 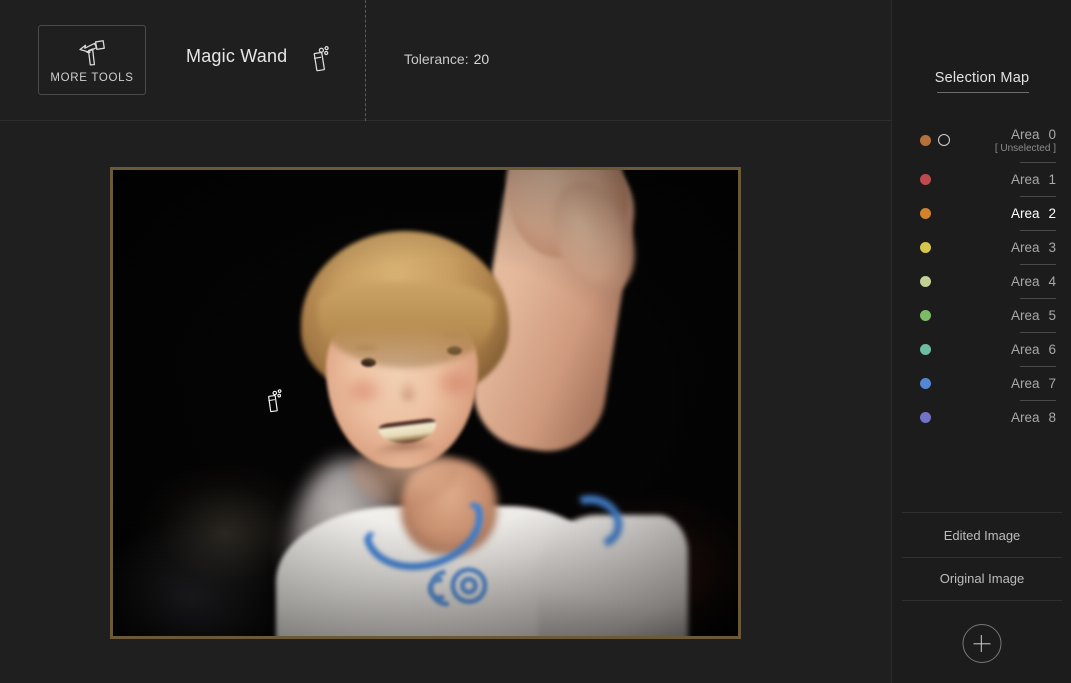 I want to click on area-row-2: Area 2, so click(x=981, y=213).